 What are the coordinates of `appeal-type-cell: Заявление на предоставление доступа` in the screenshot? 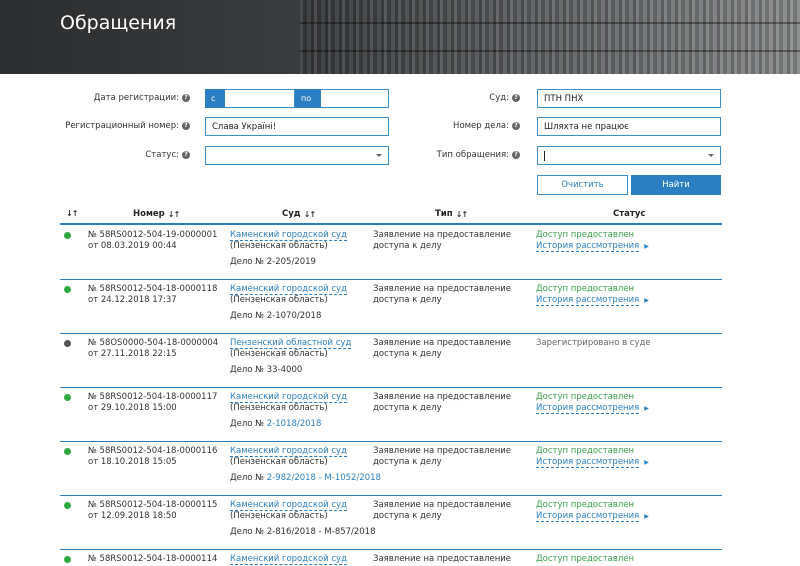 It's located at (442, 560).